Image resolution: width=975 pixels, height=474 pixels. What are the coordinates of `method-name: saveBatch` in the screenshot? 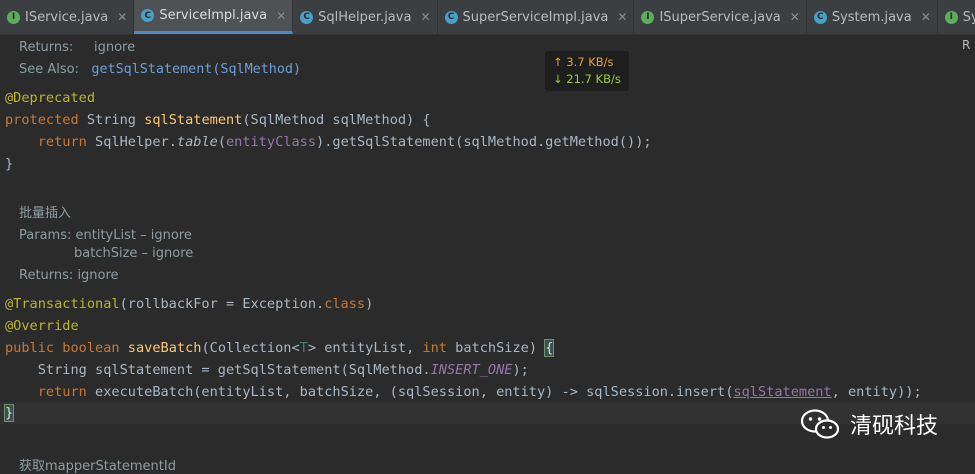 It's located at (164, 348).